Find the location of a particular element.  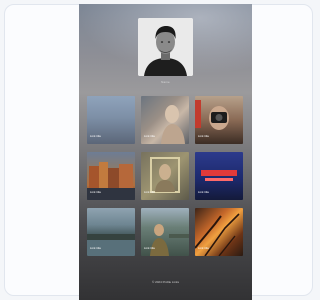

profile-name: Name is located at coordinates (165, 82).